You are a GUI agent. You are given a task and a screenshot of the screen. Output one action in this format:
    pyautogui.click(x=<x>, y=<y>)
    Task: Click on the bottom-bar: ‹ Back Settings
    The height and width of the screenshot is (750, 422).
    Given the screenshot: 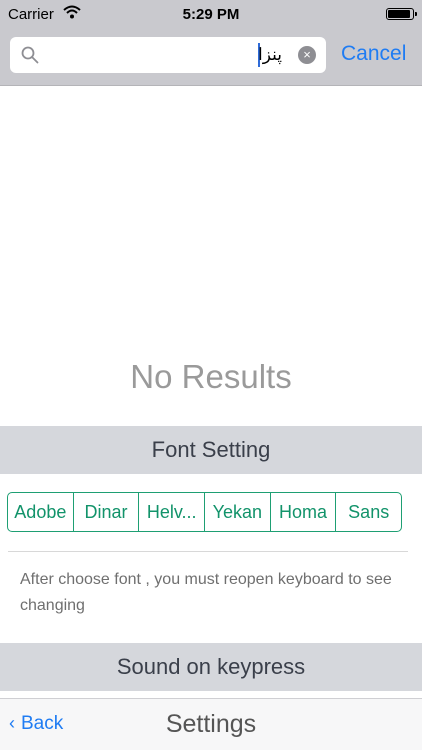 What is the action you would take?
    pyautogui.click(x=211, y=724)
    